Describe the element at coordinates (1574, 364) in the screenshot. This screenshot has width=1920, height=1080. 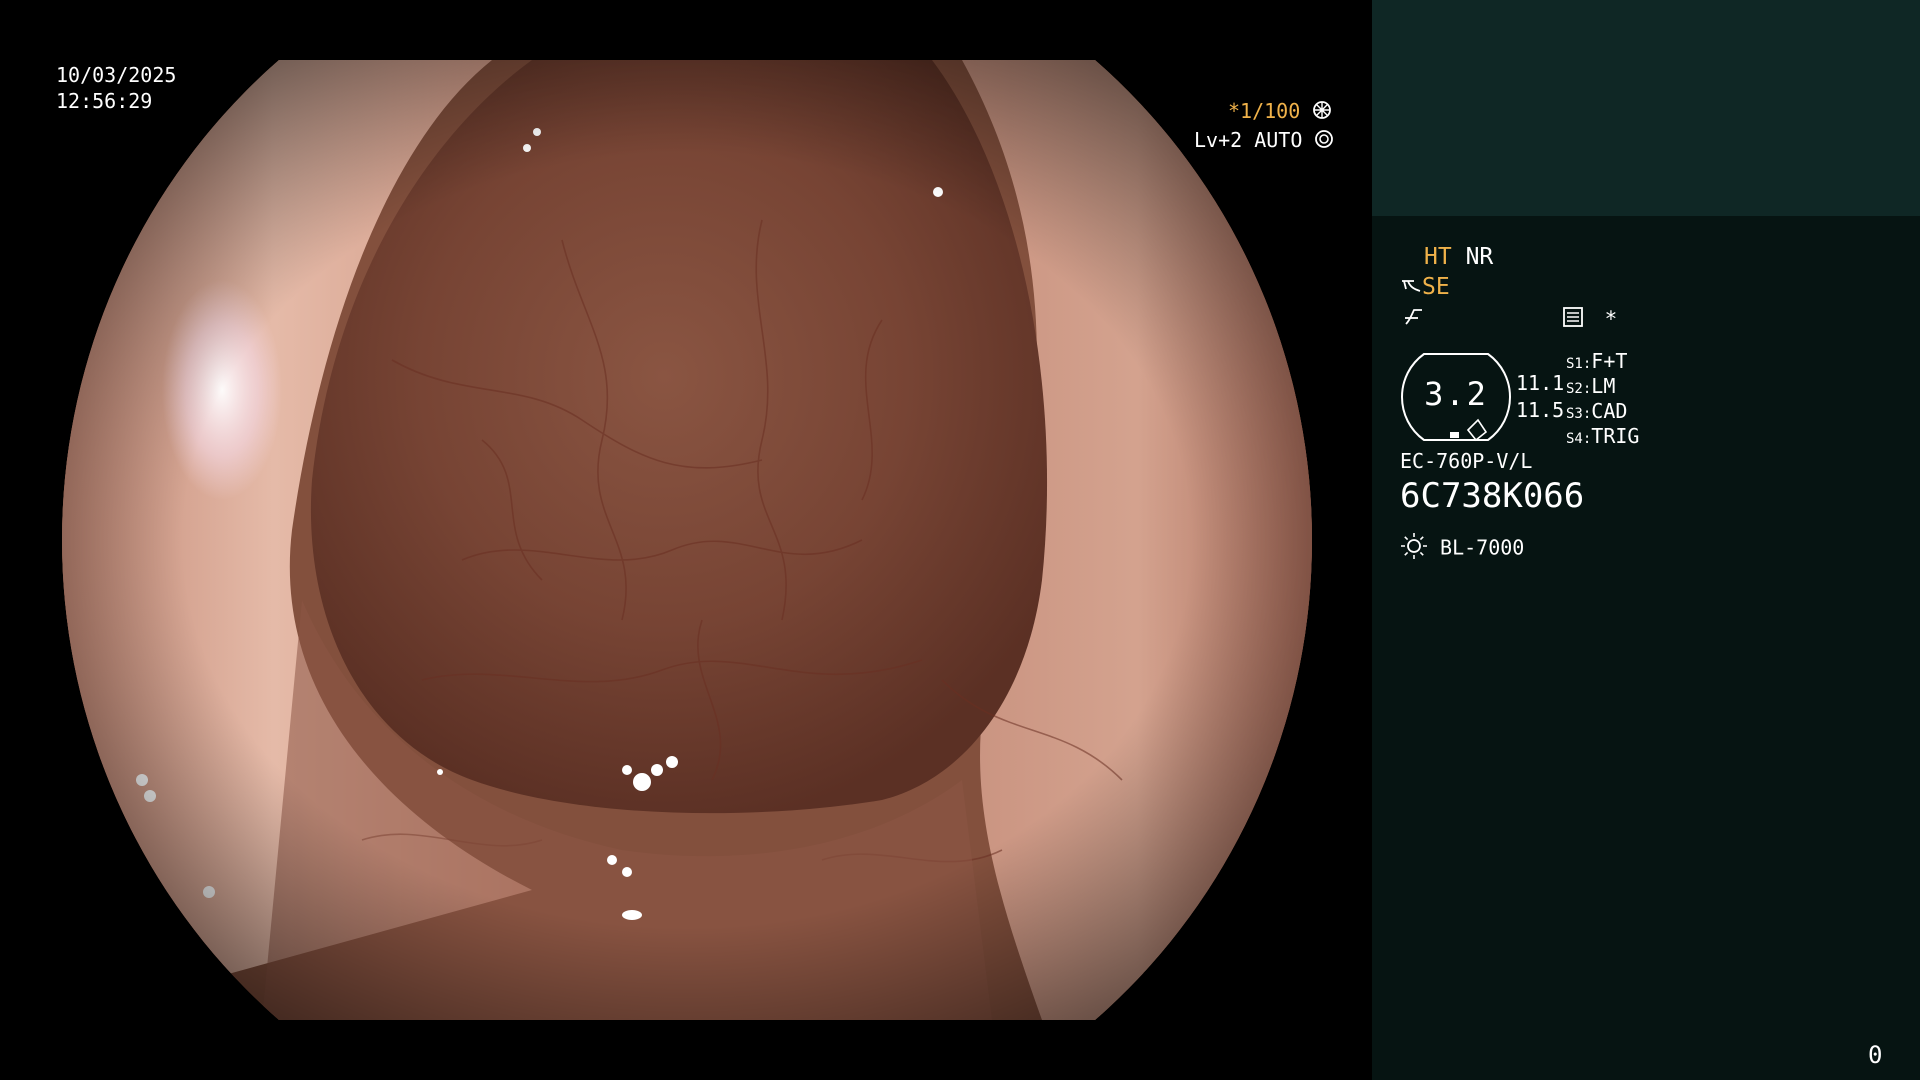
I see `scene-mode-key: S1` at that location.